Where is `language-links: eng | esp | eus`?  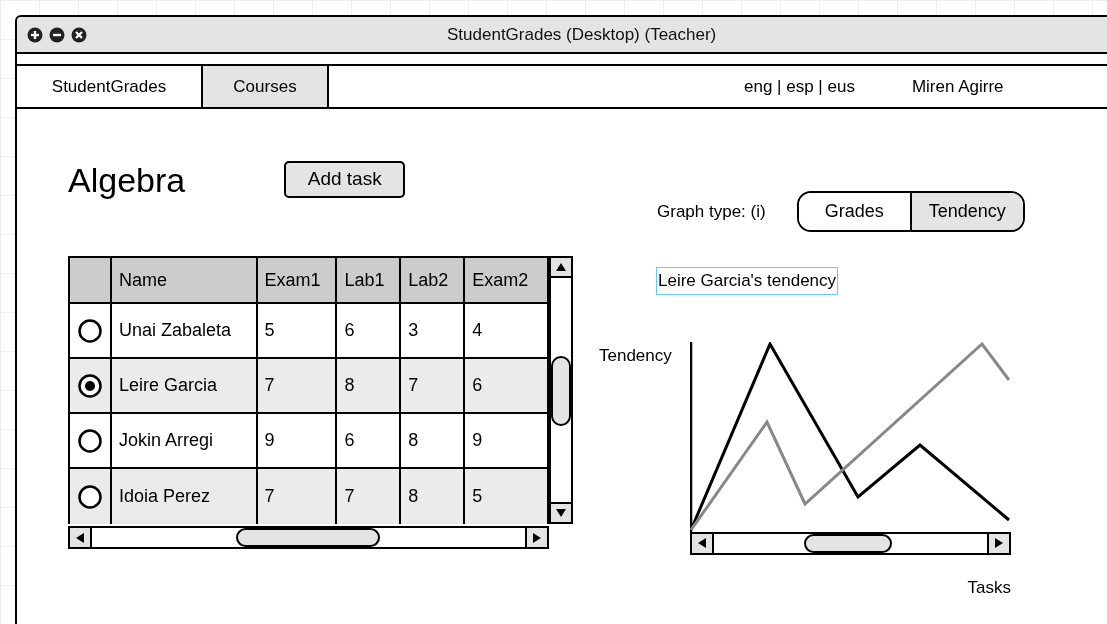 language-links: eng | esp | eus is located at coordinates (799, 86).